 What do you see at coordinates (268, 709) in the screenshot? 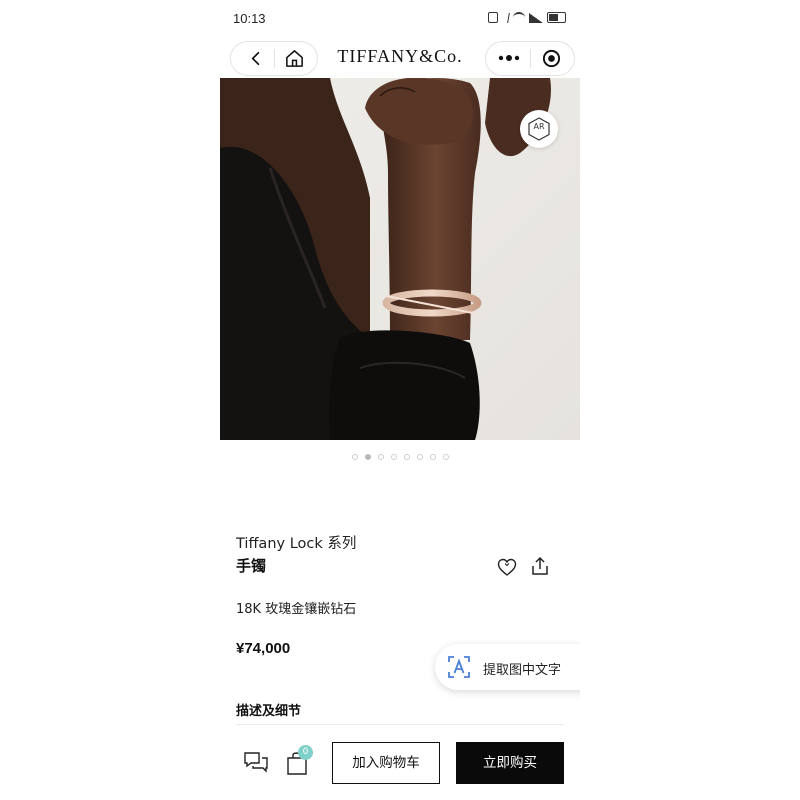
I see `description-section-title: 描述及细节` at bounding box center [268, 709].